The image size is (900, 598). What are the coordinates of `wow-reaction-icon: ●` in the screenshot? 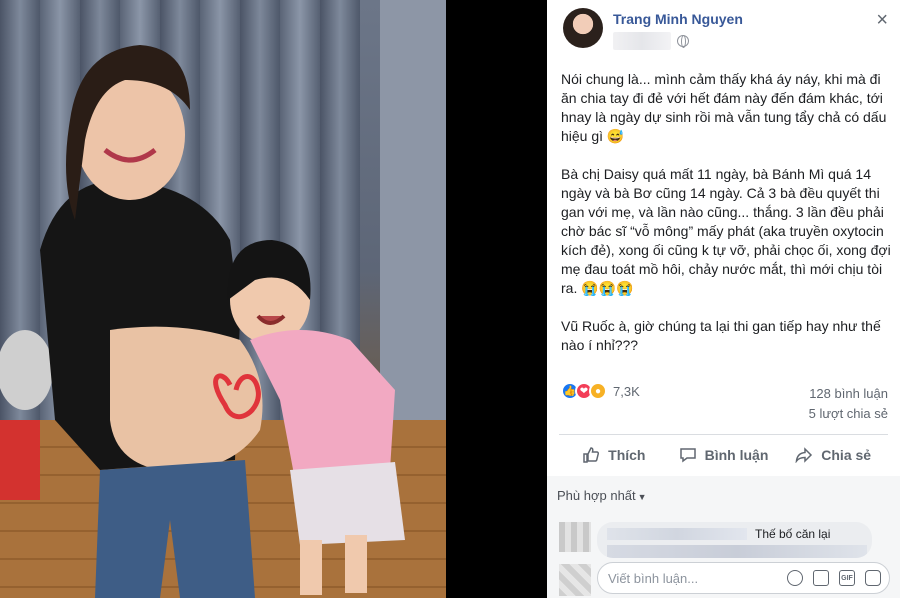 It's located at (598, 391).